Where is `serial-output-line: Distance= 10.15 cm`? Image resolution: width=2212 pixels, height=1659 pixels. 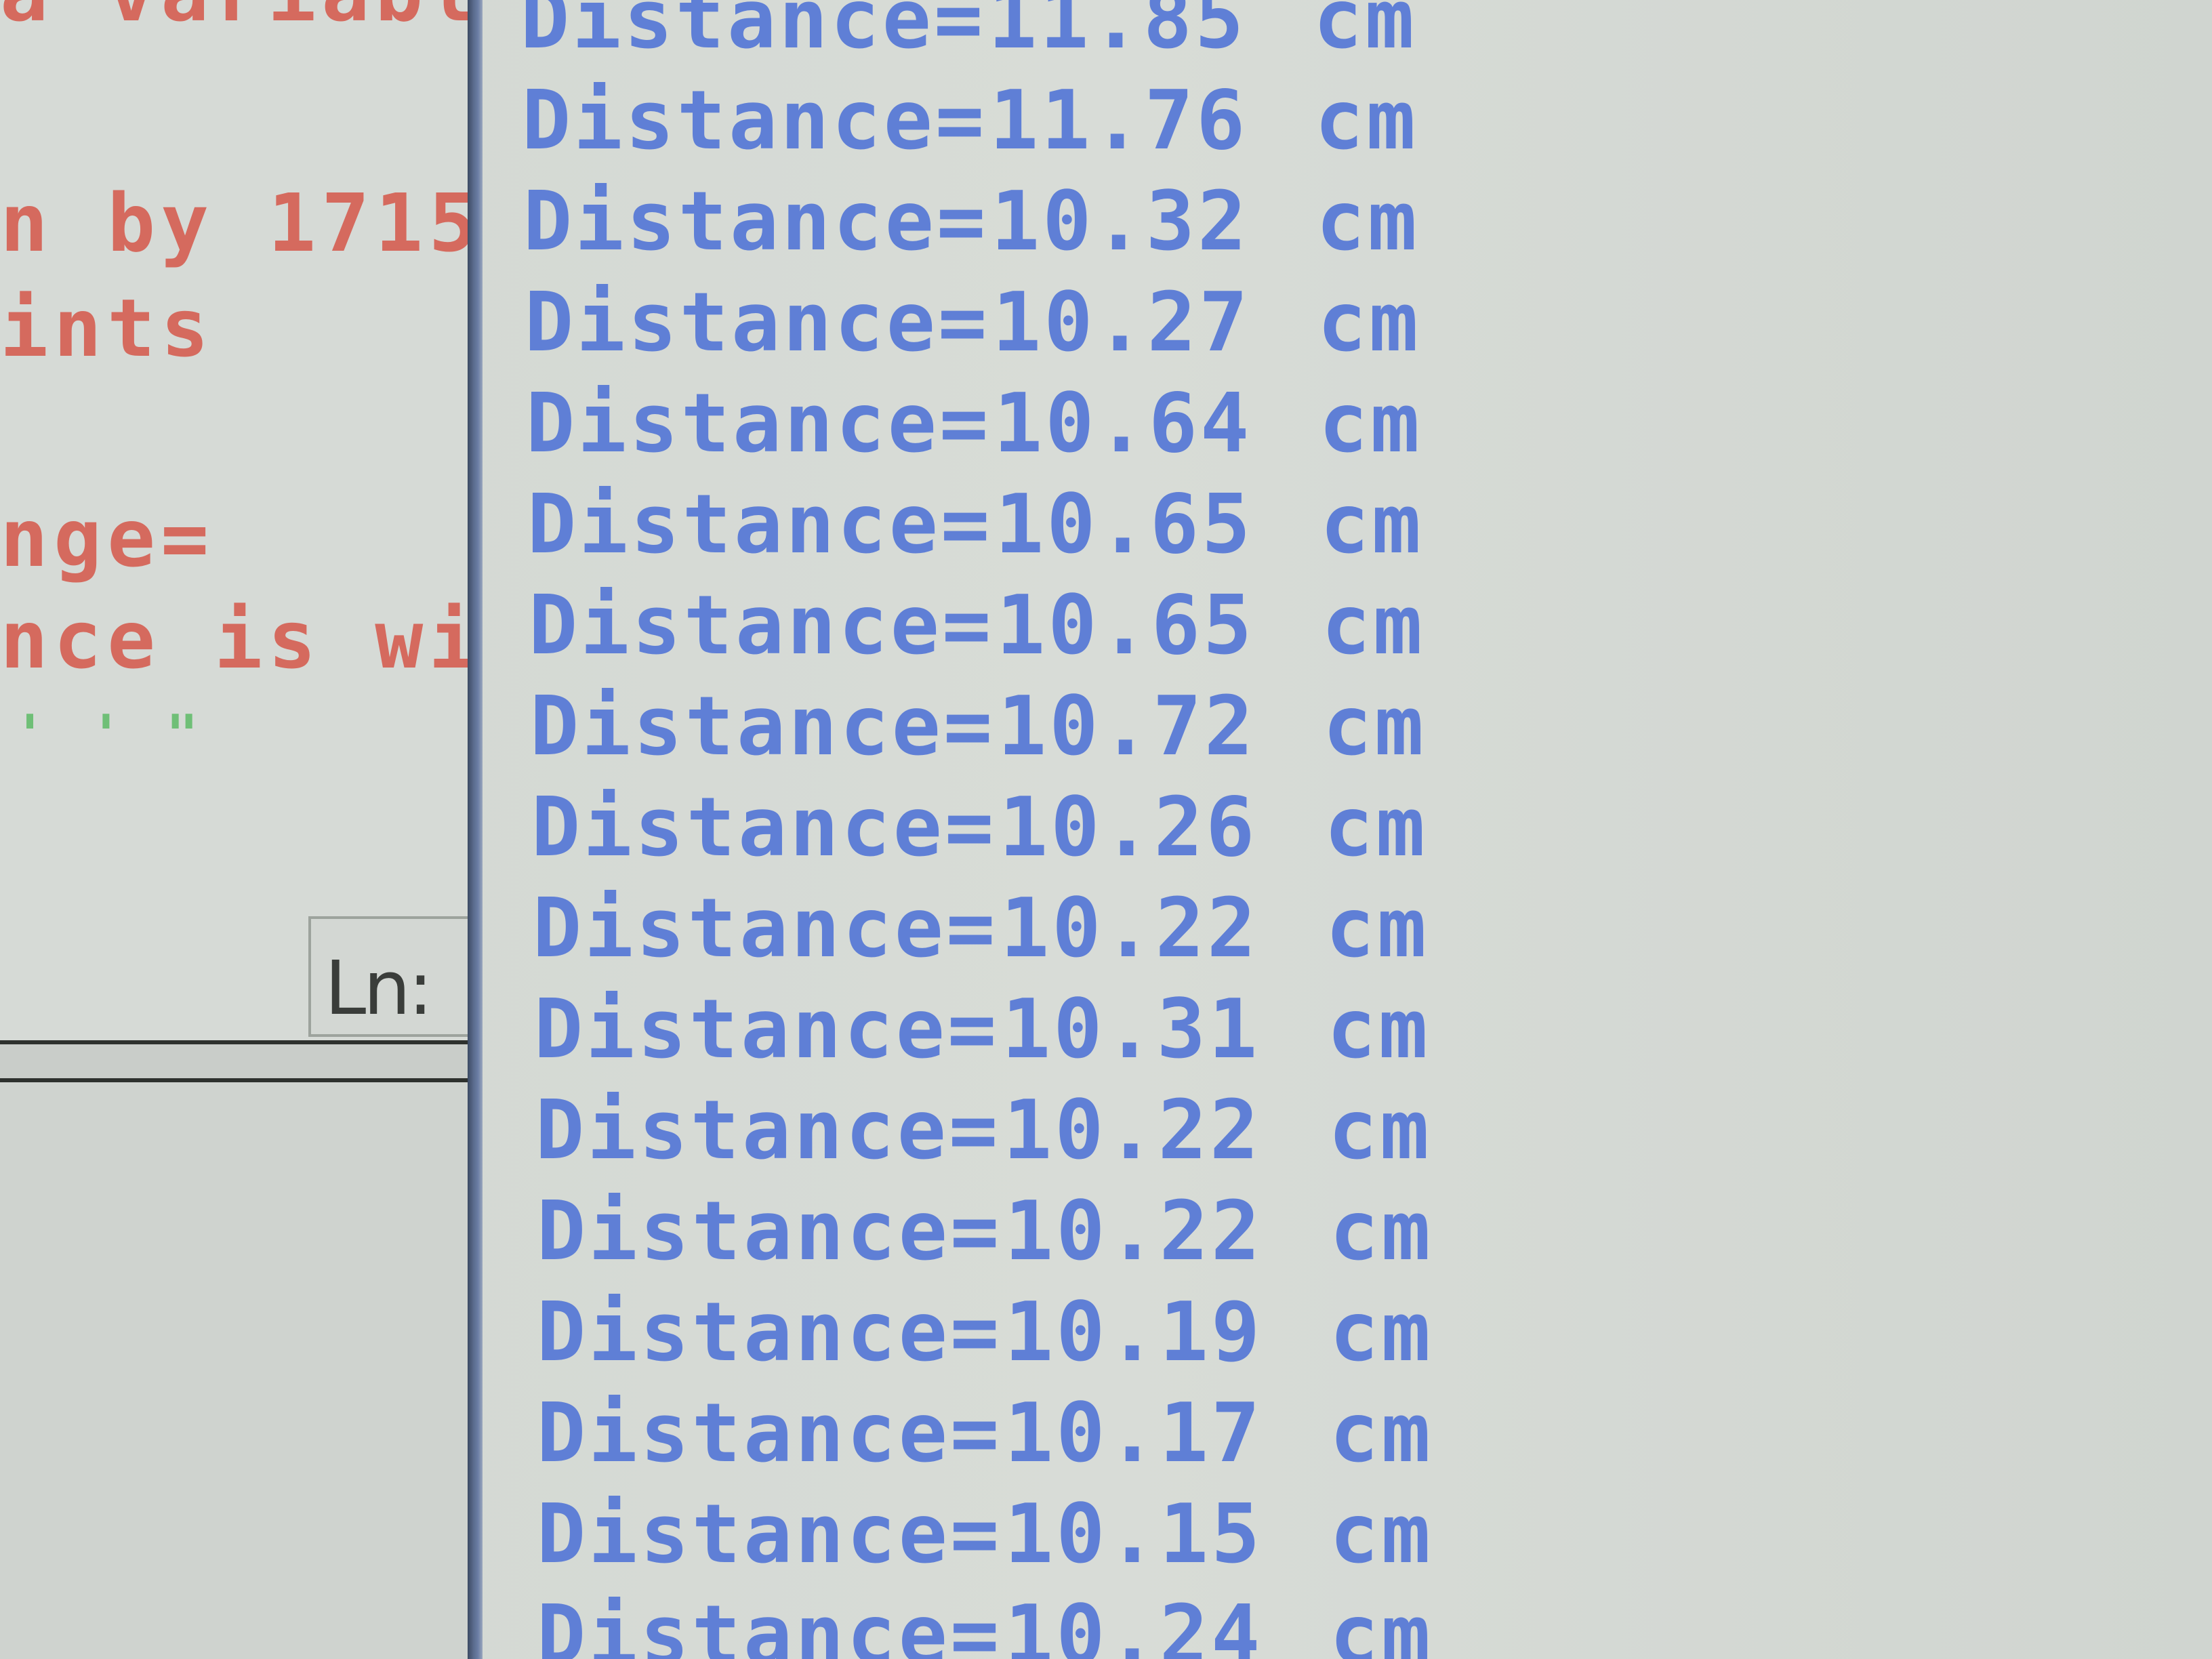 serial-output-line: Distance= 10.15 cm is located at coordinates (985, 1534).